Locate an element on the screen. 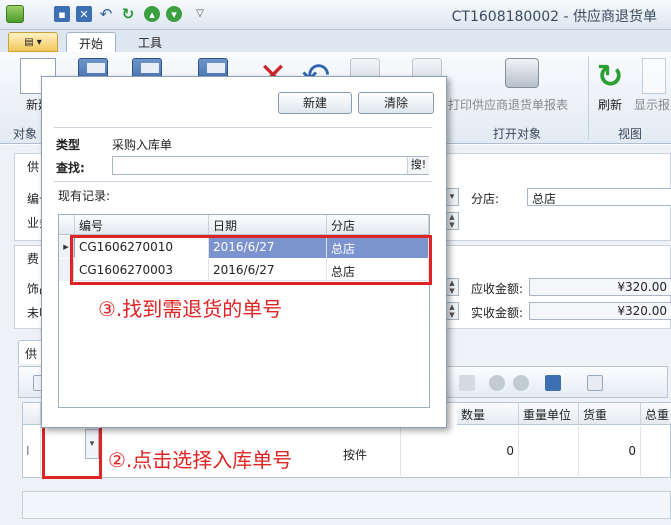  qty-cell: 0 is located at coordinates (488, 451).